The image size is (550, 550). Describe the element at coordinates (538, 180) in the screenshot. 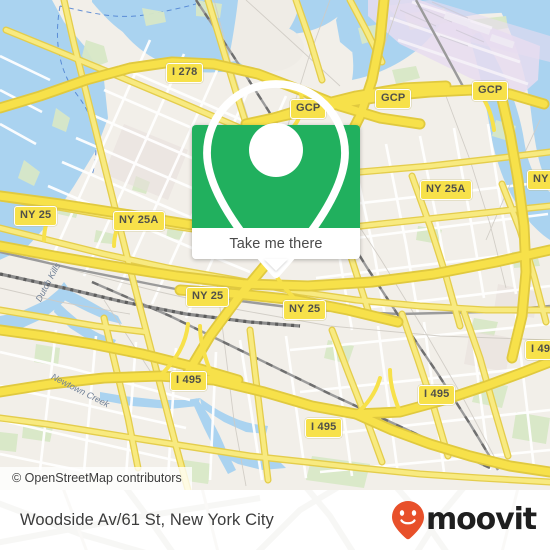

I see `road-shield: NY 2` at that location.